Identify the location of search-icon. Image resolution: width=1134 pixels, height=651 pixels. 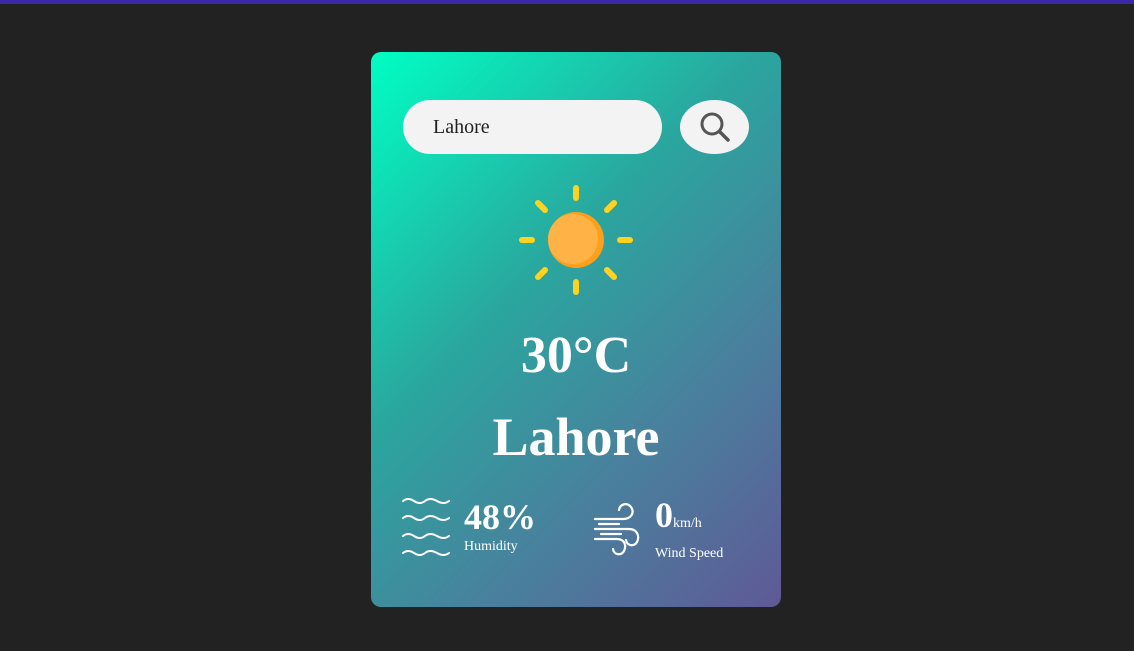
(715, 127).